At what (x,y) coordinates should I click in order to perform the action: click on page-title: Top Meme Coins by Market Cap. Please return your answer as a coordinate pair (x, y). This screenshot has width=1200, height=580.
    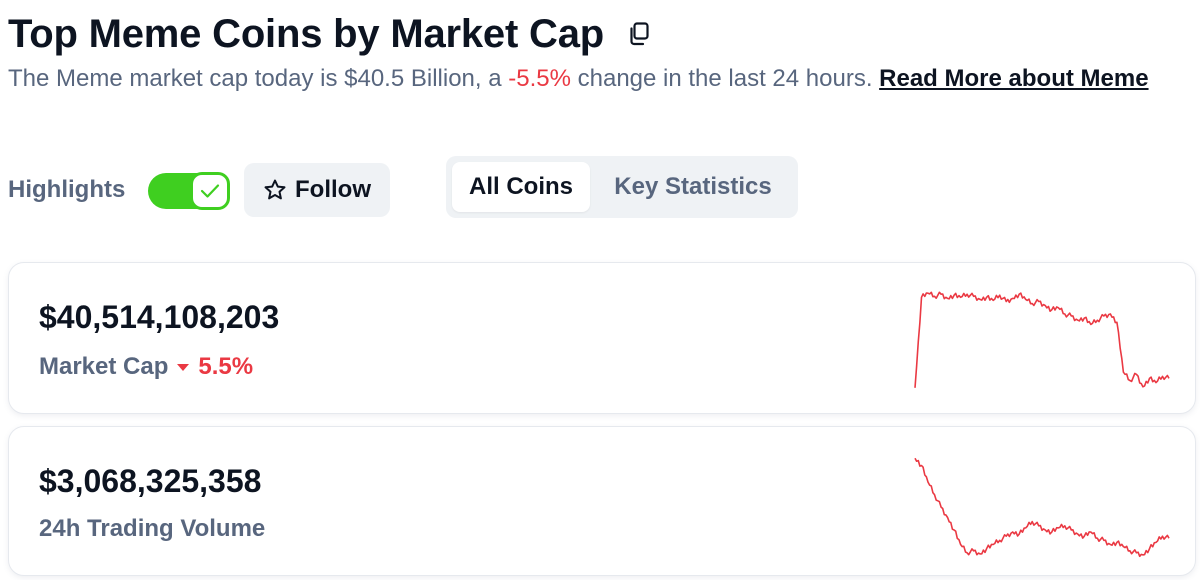
    Looking at the image, I should click on (306, 34).